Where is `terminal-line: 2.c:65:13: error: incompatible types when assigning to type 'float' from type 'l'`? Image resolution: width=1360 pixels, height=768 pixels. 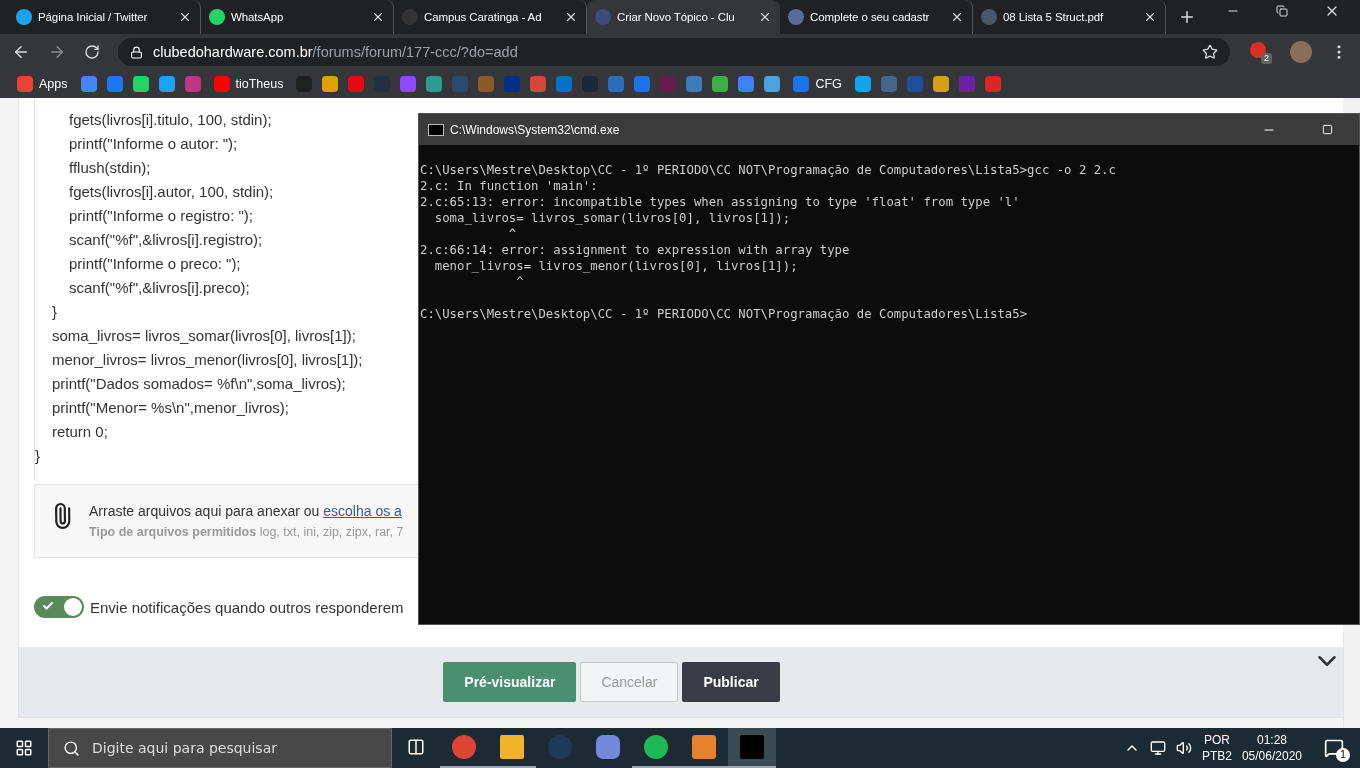 terminal-line: 2.c:65:13: error: incompatible types when assigning to type 'float' from type 'l' is located at coordinates (720, 202).